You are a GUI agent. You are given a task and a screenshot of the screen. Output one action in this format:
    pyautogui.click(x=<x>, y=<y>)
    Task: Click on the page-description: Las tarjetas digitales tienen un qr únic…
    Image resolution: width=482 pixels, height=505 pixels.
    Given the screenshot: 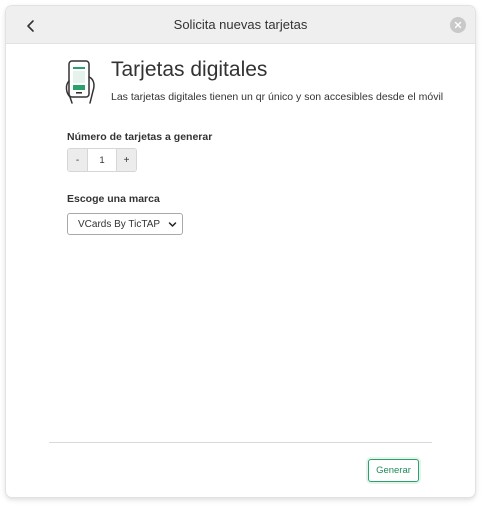 What is the action you would take?
    pyautogui.click(x=277, y=97)
    